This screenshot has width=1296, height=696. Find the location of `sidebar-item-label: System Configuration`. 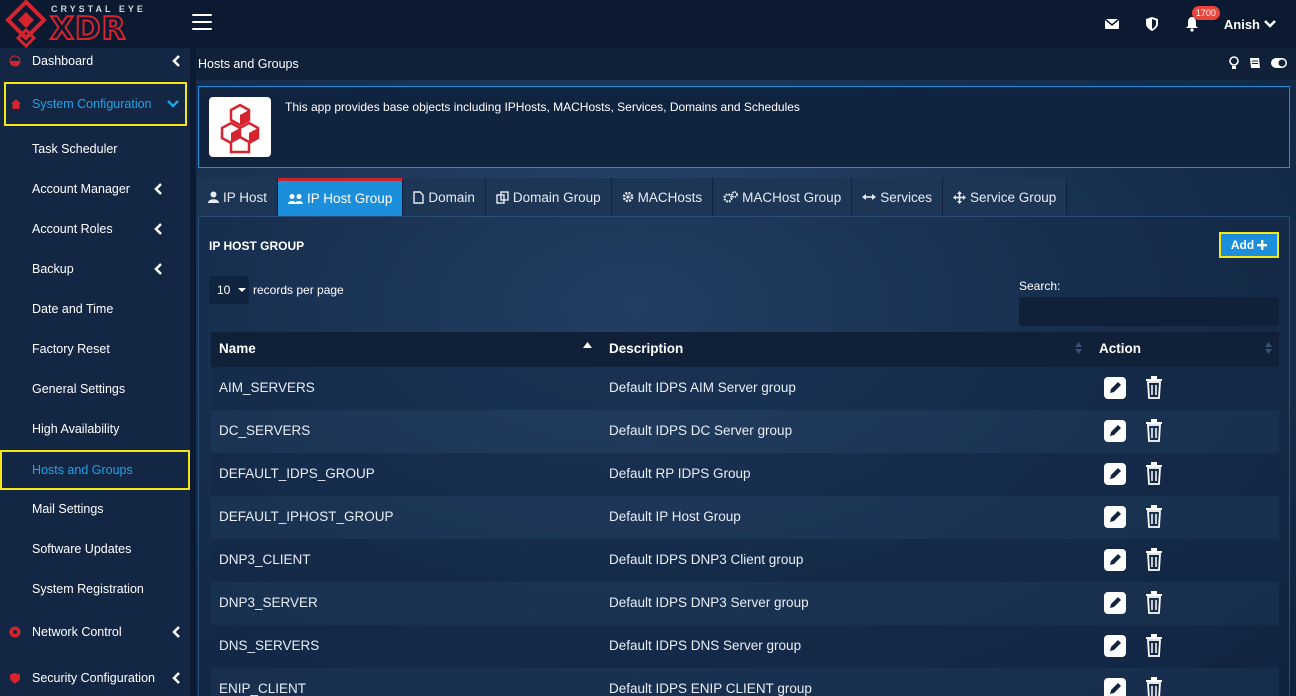

sidebar-item-label: System Configuration is located at coordinates (92, 104).